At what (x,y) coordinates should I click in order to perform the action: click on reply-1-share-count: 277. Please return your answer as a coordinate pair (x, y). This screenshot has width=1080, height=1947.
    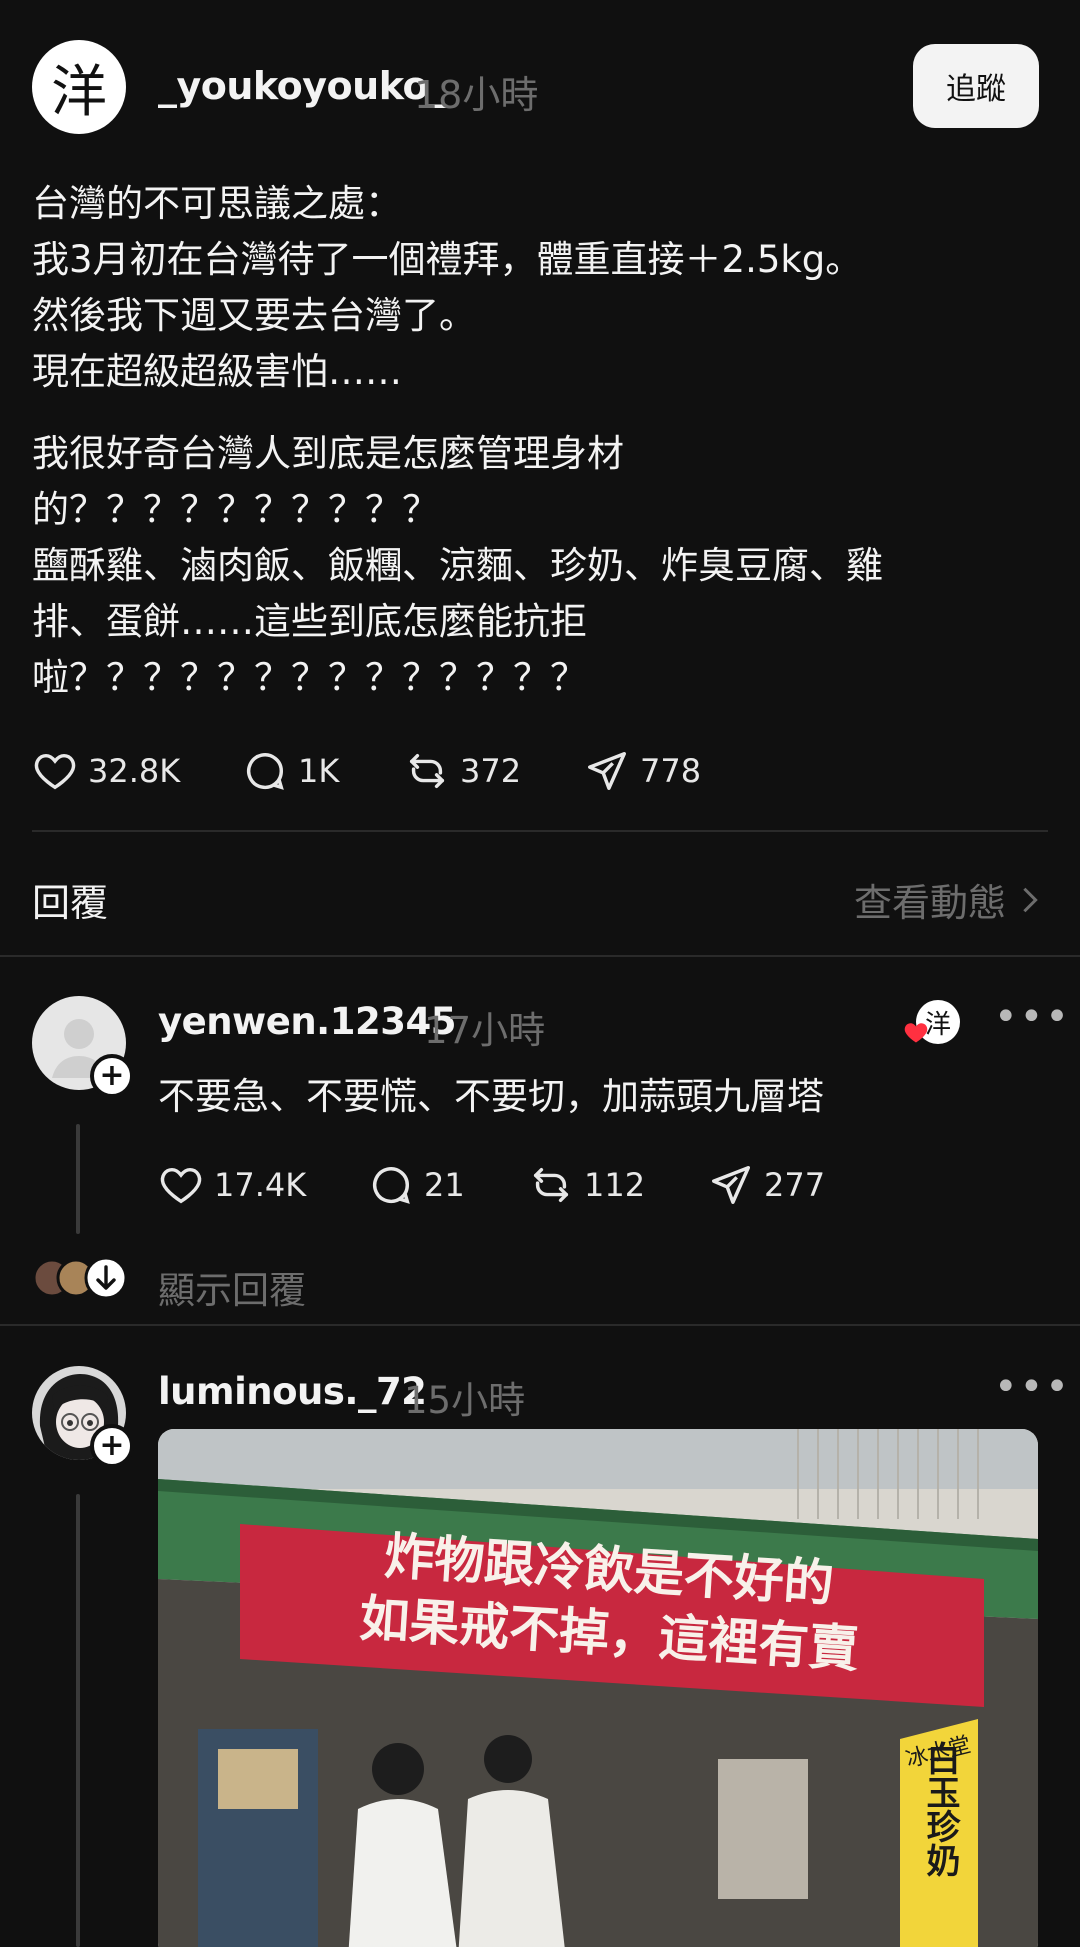
    Looking at the image, I should click on (795, 1185).